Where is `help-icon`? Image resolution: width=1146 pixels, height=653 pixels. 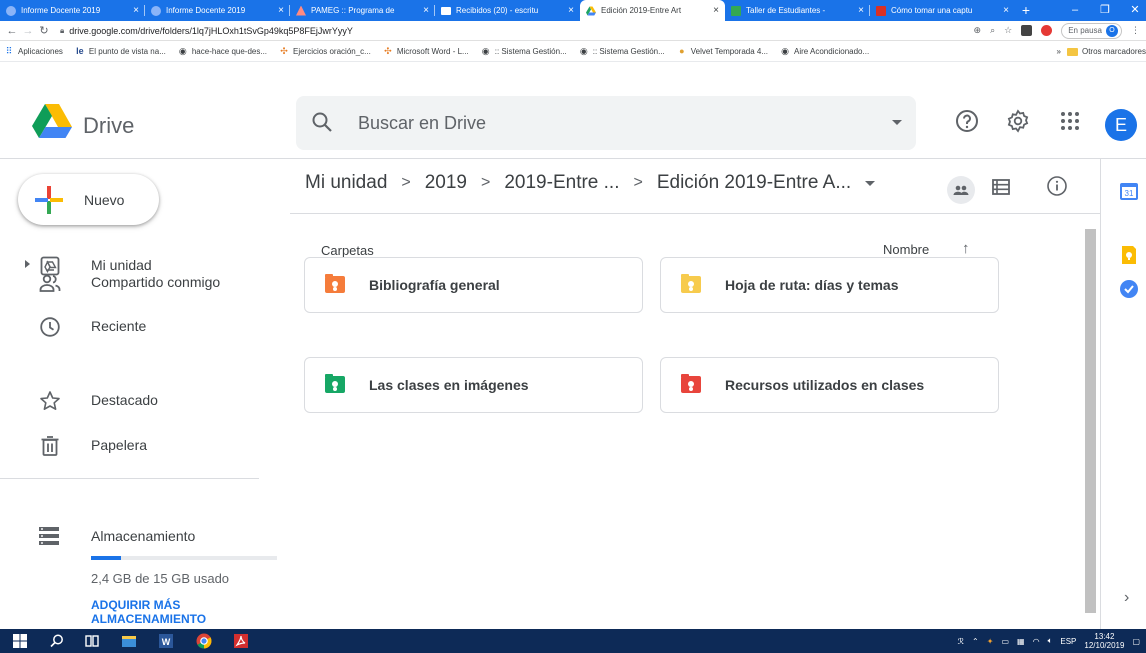
help-icon is located at coordinates (967, 121).